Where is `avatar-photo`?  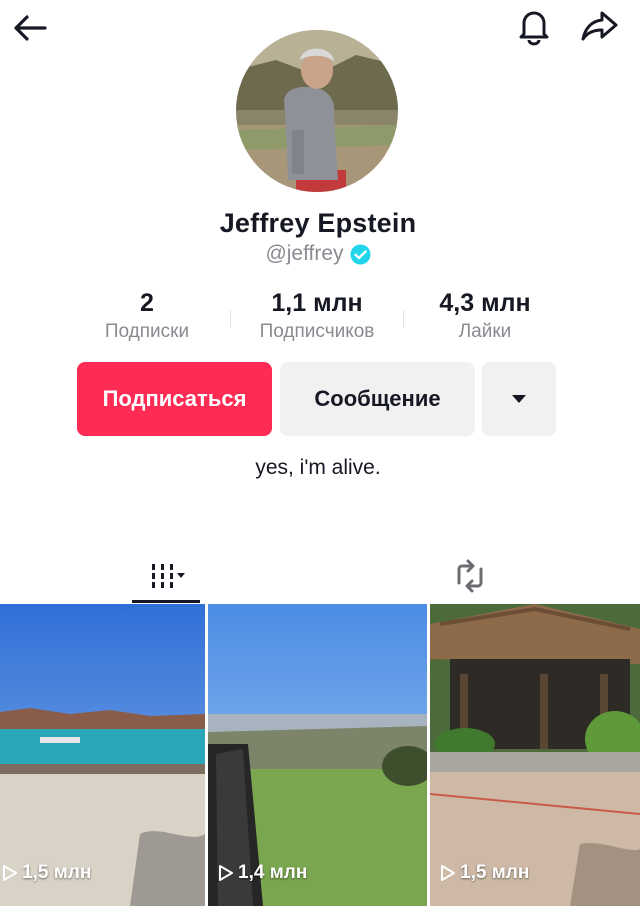
avatar-photo is located at coordinates (317, 111).